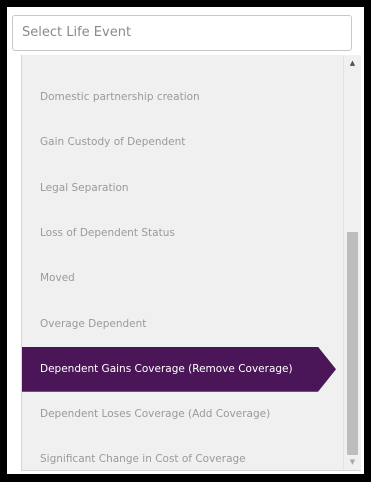 This screenshot has width=371, height=482. I want to click on life-event-option: Gain Custody of Dependent, so click(179, 142).